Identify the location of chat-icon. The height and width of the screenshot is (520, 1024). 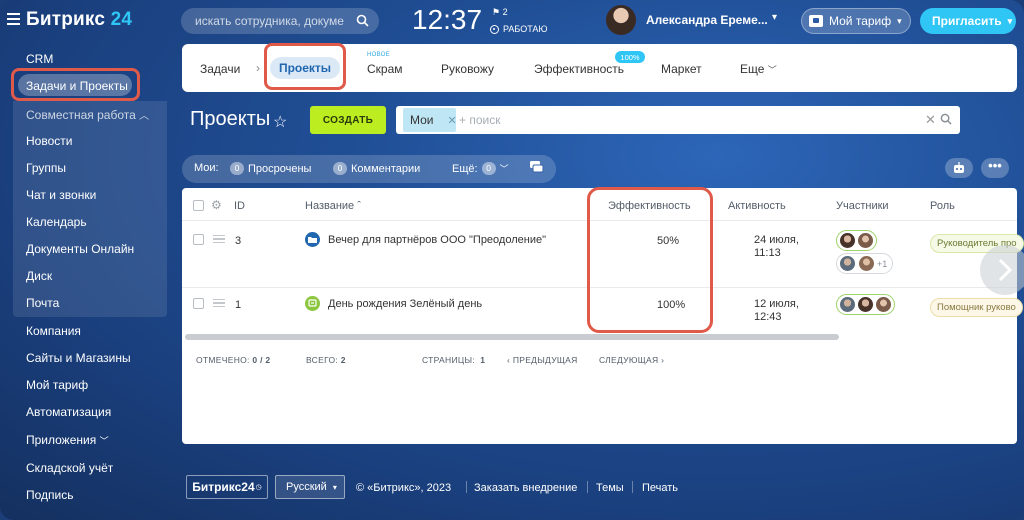
(536, 167).